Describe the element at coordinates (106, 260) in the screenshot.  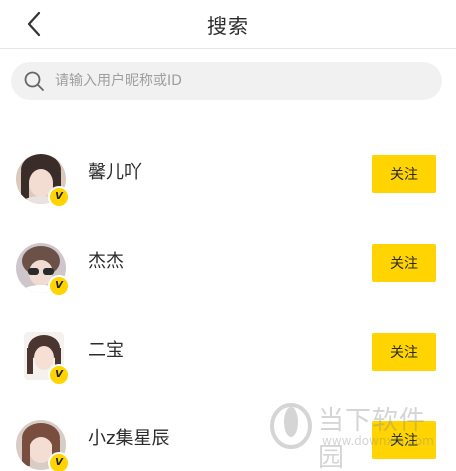
I see `username: 杰杰` at that location.